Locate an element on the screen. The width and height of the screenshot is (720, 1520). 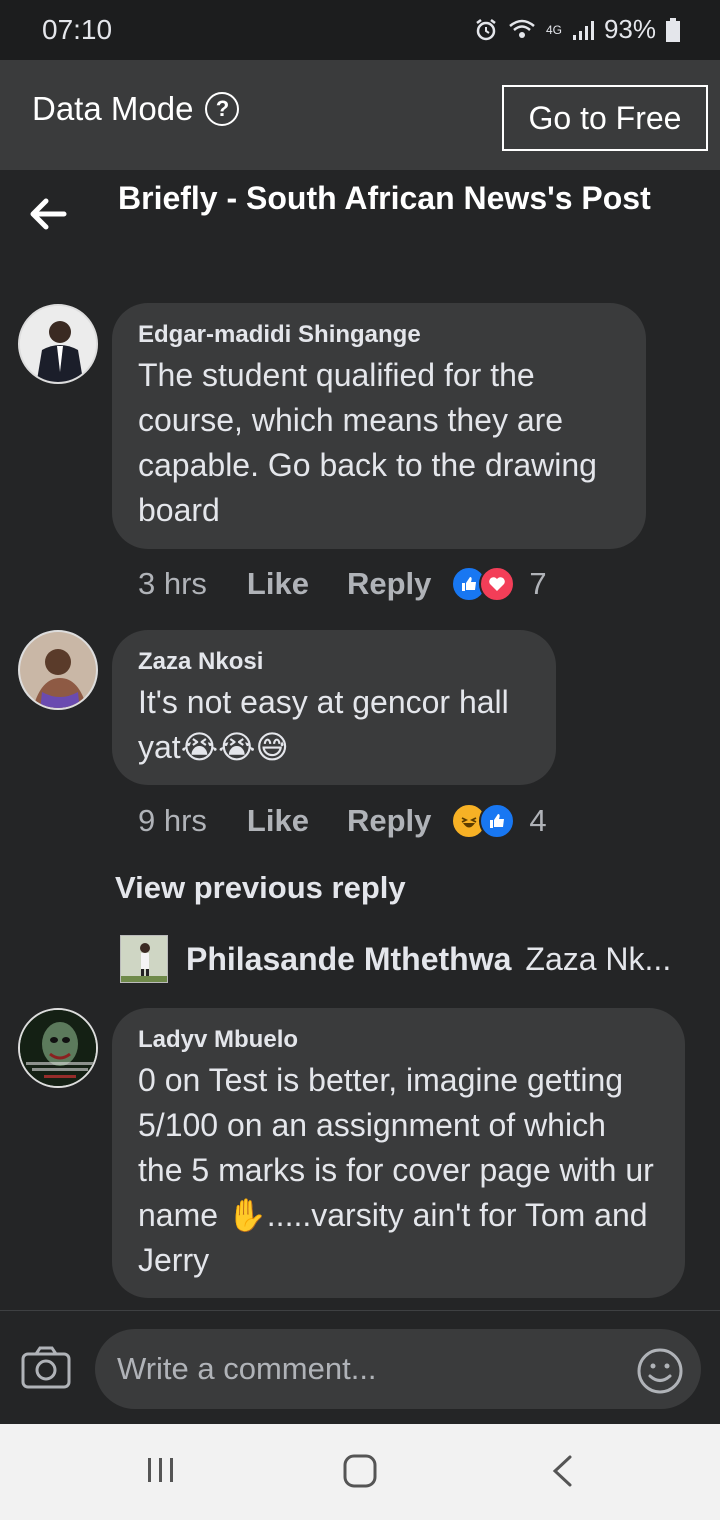
back-nav-icon is located at coordinates (562, 1473).